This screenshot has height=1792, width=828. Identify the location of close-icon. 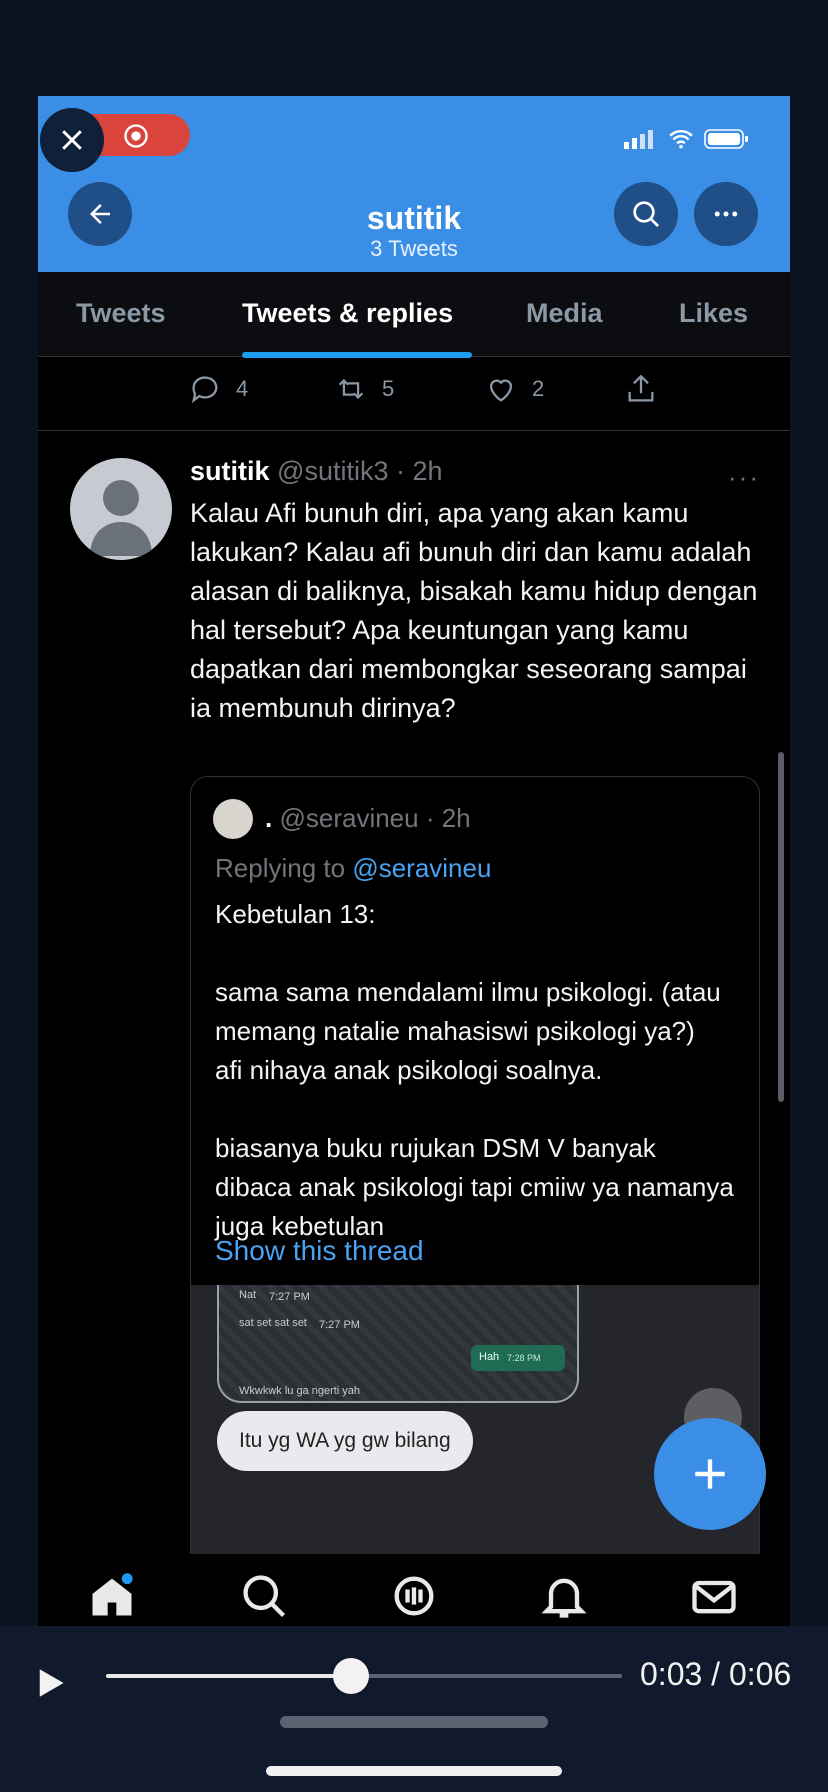
(72, 140).